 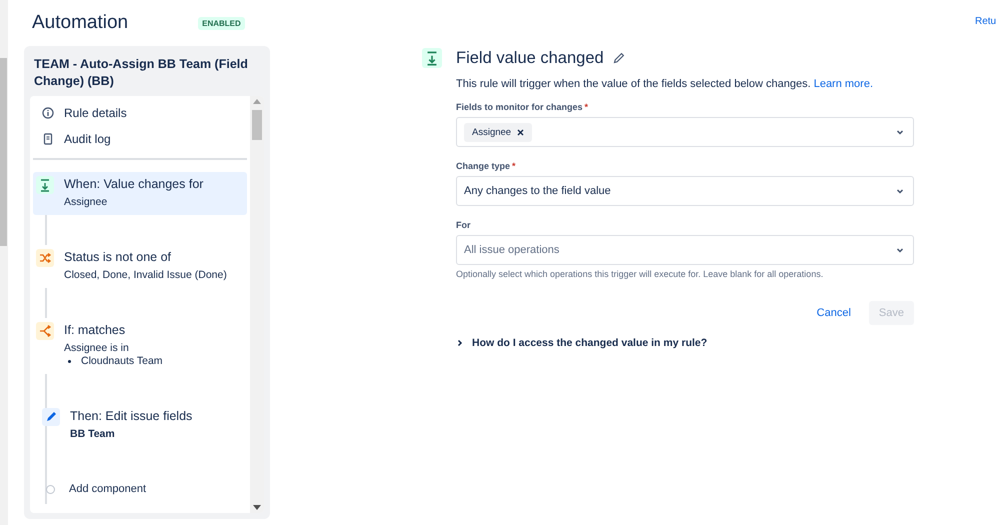 I want to click on status-badge: ENABLED, so click(x=221, y=23).